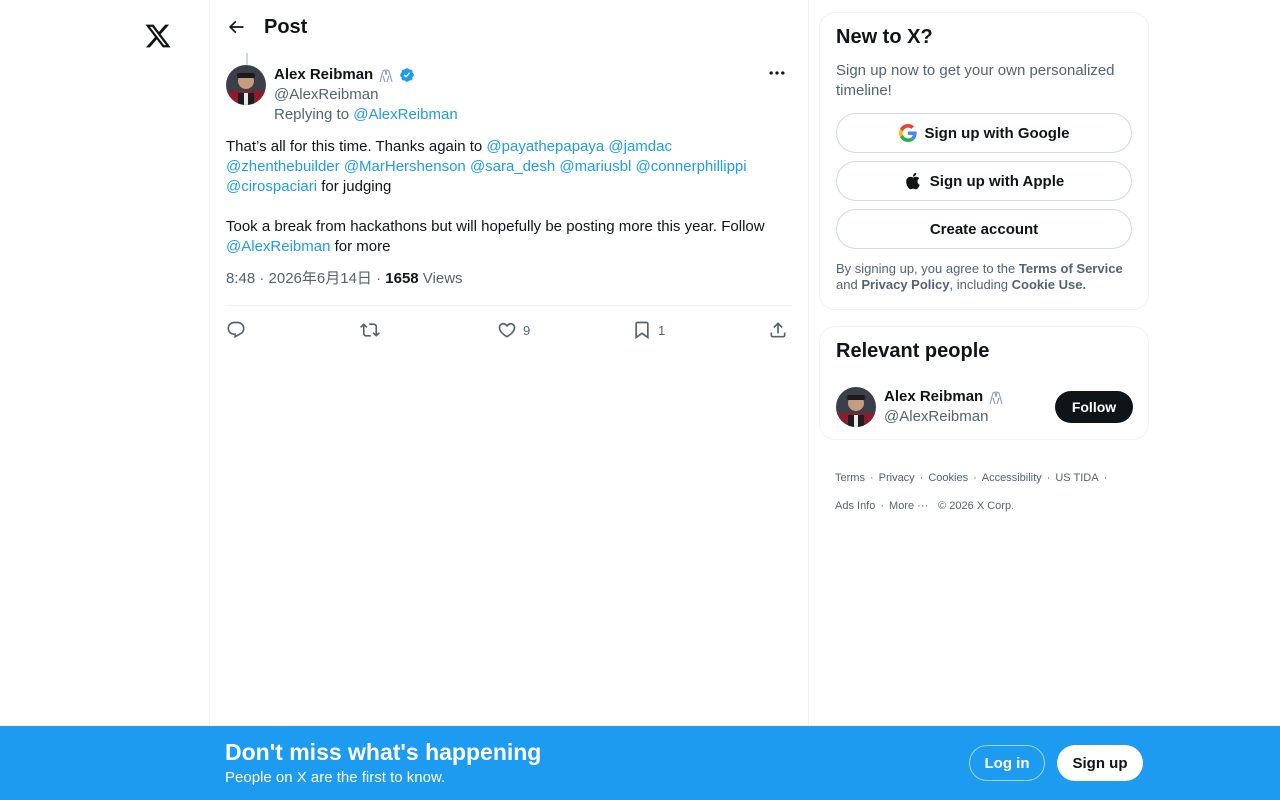 The image size is (1280, 800). I want to click on apple-icon, so click(912, 181).